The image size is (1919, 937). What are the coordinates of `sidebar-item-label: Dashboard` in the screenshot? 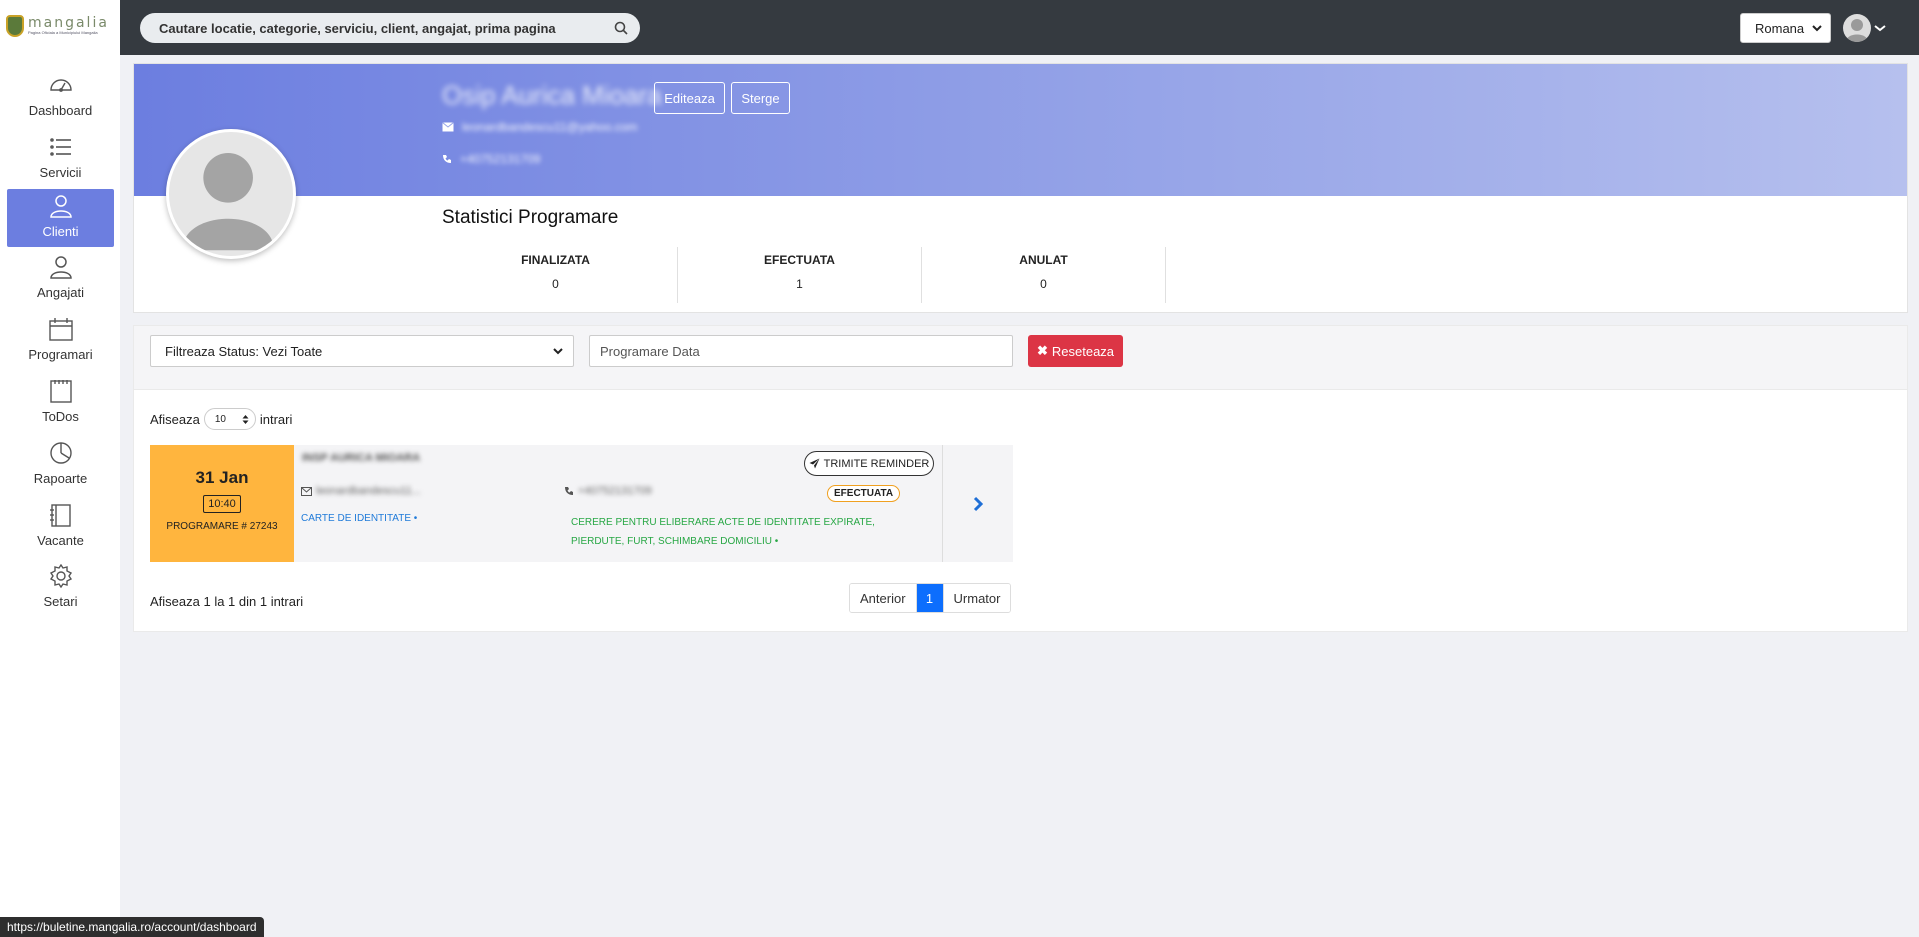 It's located at (60, 110).